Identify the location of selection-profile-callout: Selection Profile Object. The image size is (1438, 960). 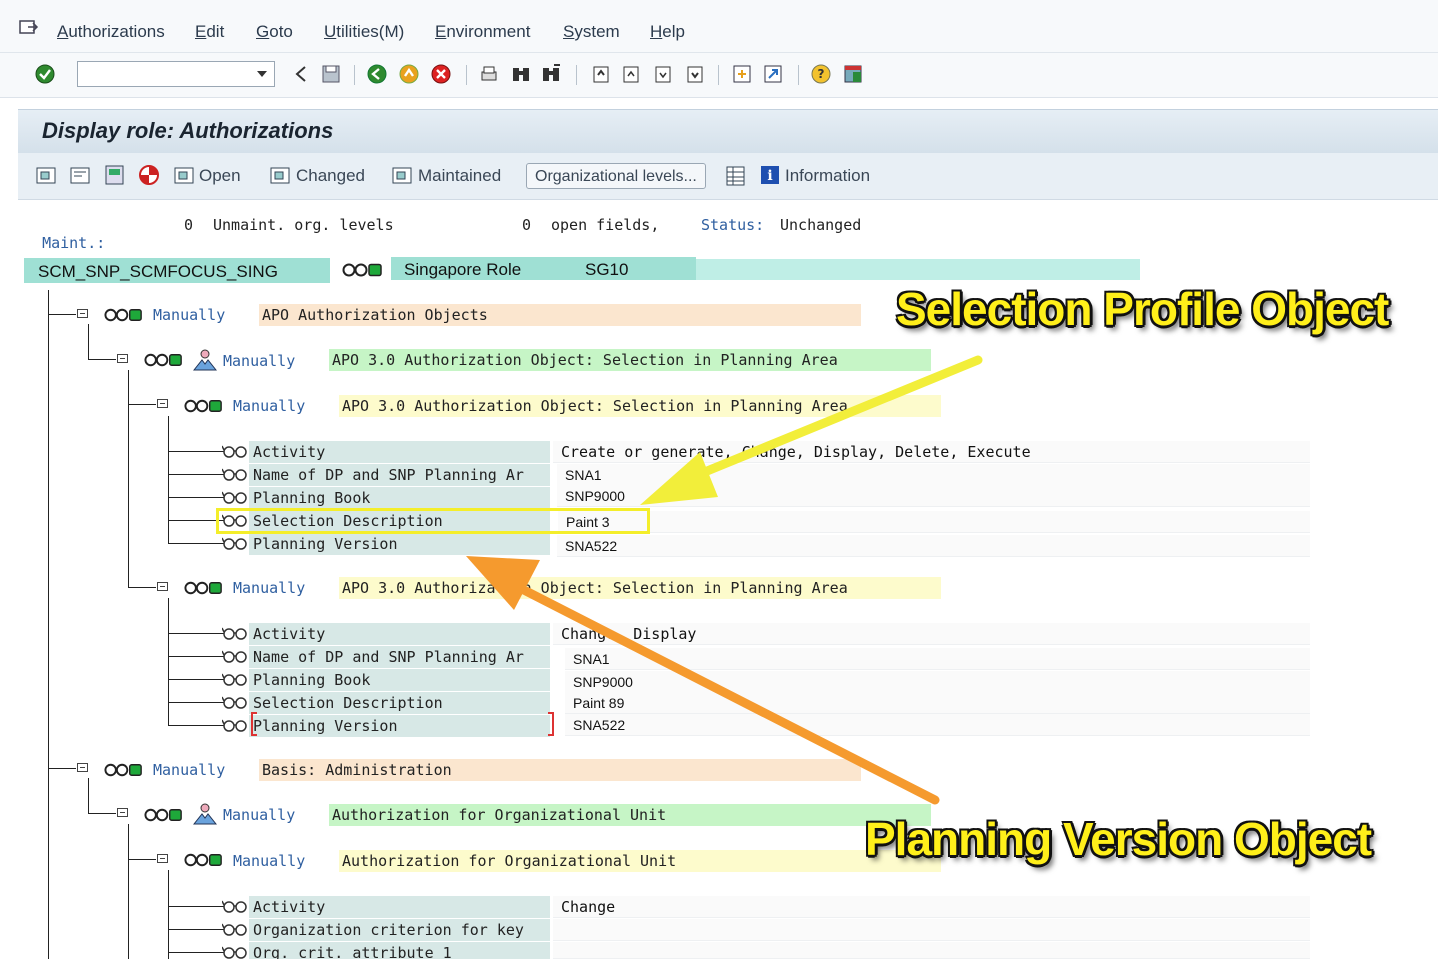
(1142, 309).